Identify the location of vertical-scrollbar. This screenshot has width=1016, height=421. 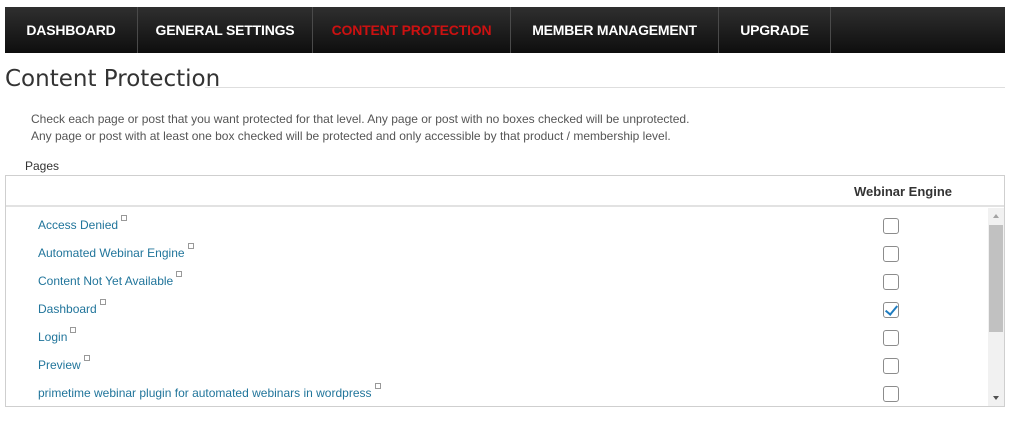
(996, 307).